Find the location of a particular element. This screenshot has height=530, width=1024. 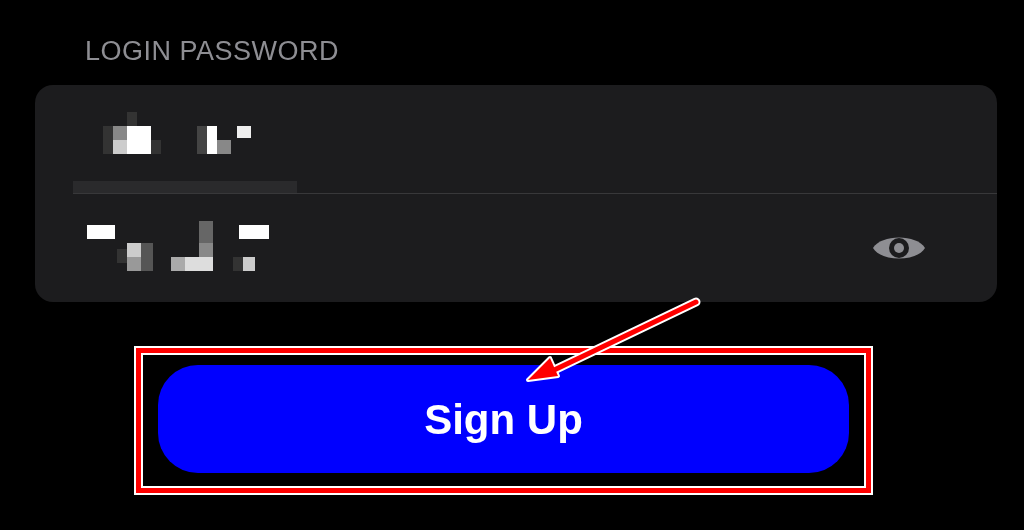

section-label: LOGIN PASSWORD is located at coordinates (213, 51).